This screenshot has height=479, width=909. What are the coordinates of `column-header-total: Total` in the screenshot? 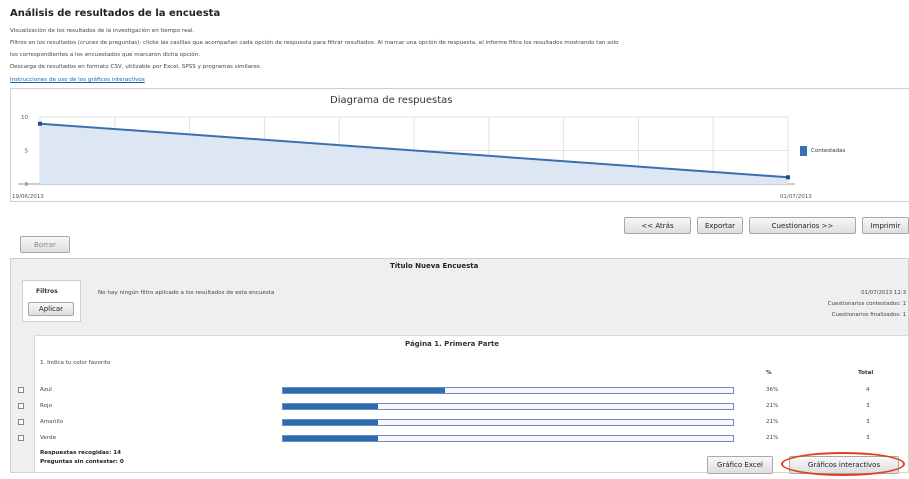 It's located at (866, 373).